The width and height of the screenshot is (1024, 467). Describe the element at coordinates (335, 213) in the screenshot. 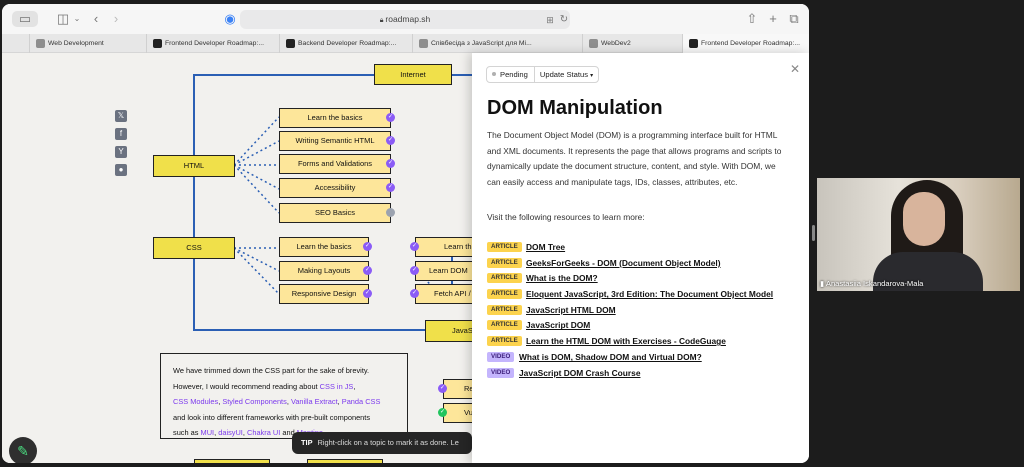

I see `topic-seo-basics: SEO Basics` at that location.